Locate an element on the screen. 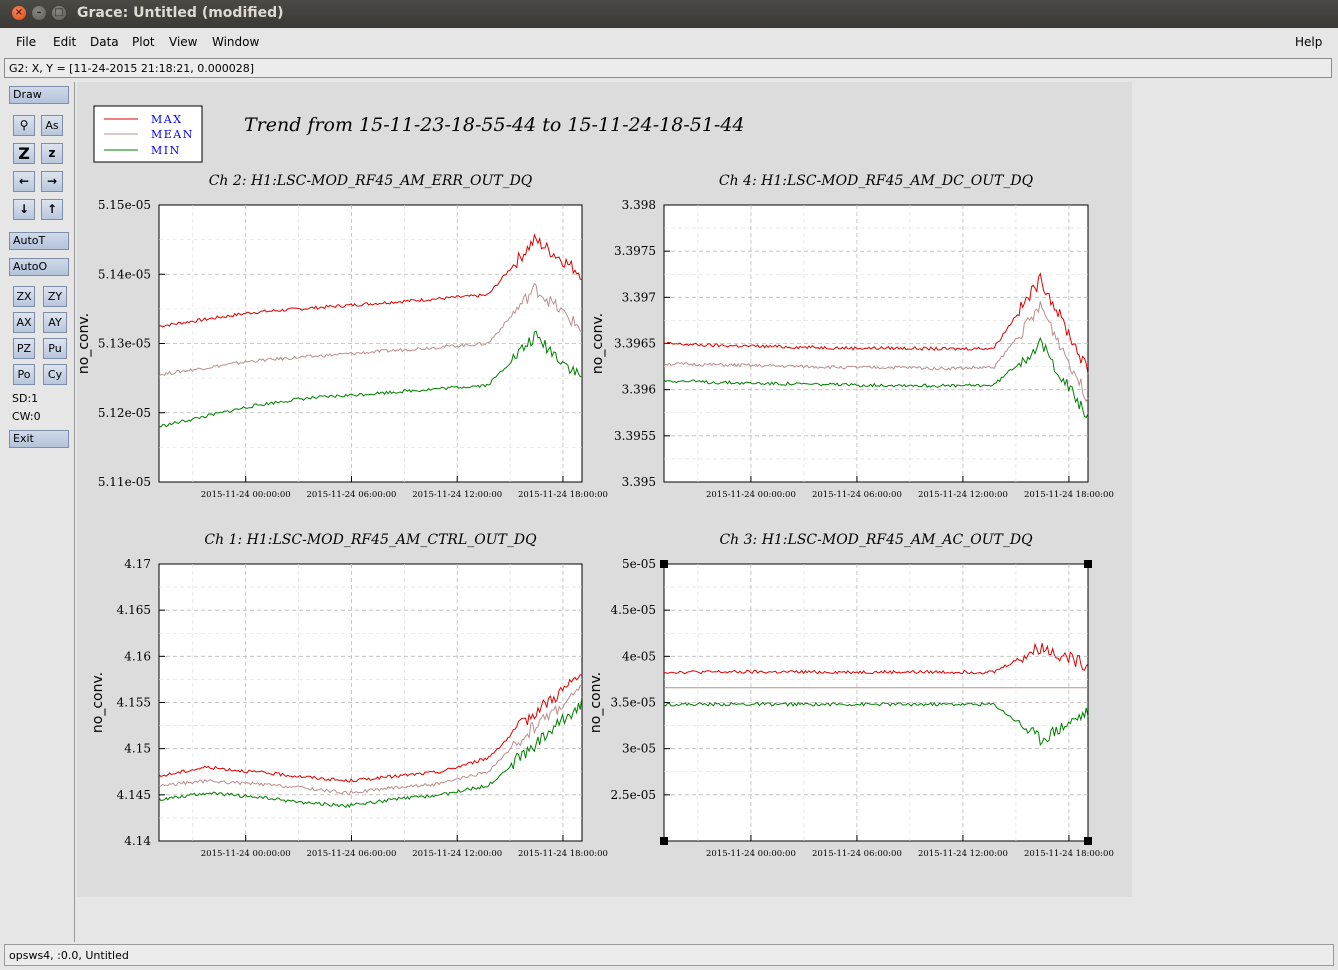 This screenshot has width=1338, height=970. exit-button: Exit is located at coordinates (39, 439).